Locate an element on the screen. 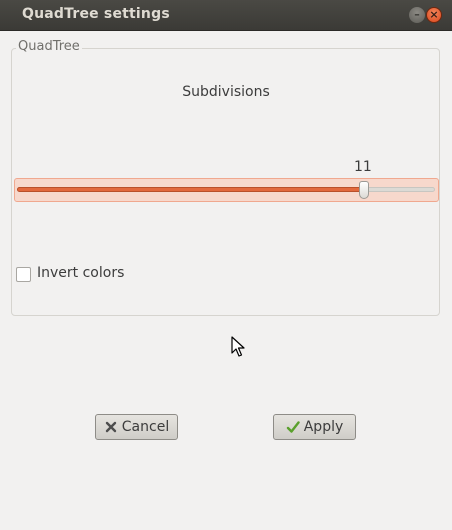 Image resolution: width=452 pixels, height=530 pixels. title-bar: QuadTree settings – × is located at coordinates (226, 15).